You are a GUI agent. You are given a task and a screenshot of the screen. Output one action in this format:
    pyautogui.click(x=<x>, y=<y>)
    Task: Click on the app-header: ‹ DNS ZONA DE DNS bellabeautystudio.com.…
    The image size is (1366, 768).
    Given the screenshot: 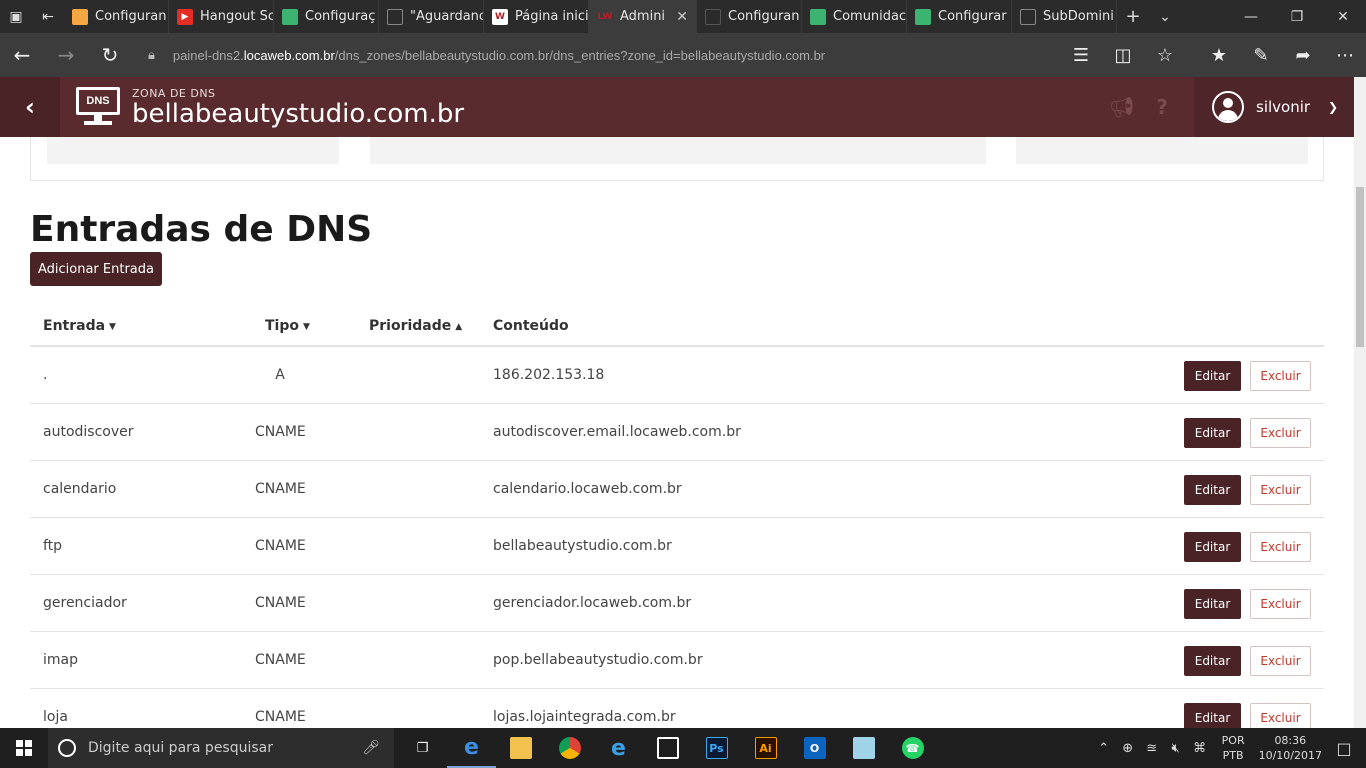 What is the action you would take?
    pyautogui.click(x=677, y=107)
    